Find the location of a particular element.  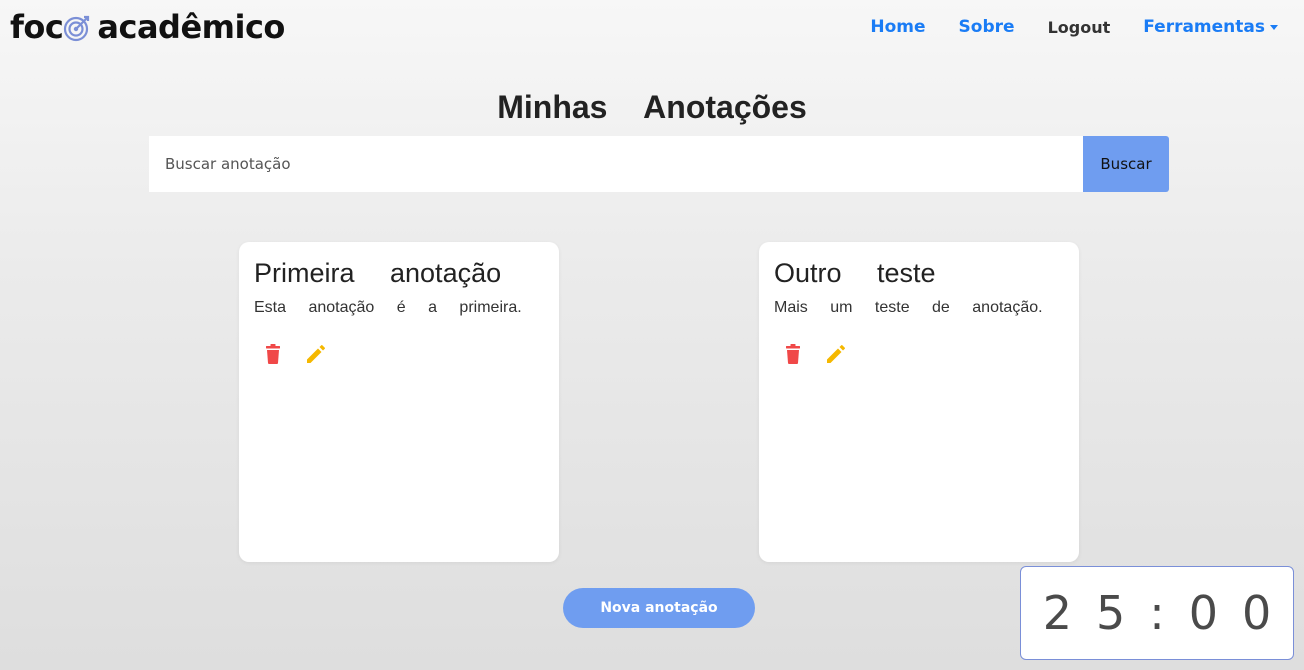

search-button: Buscar is located at coordinates (1126, 164).